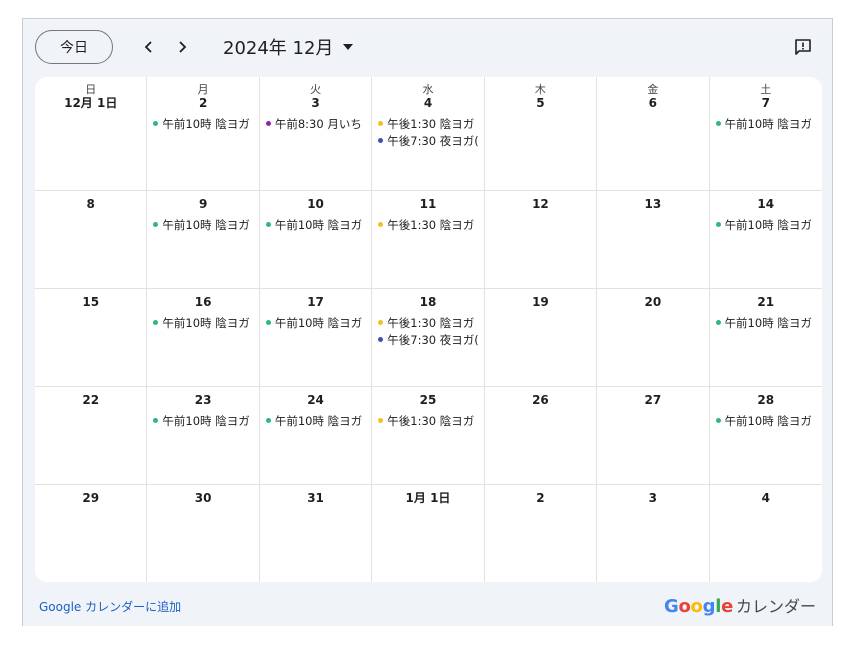 Image resolution: width=860 pixels, height=648 pixels. What do you see at coordinates (775, 606) in the screenshot?
I see `calendar-brand-name: カレンダー` at bounding box center [775, 606].